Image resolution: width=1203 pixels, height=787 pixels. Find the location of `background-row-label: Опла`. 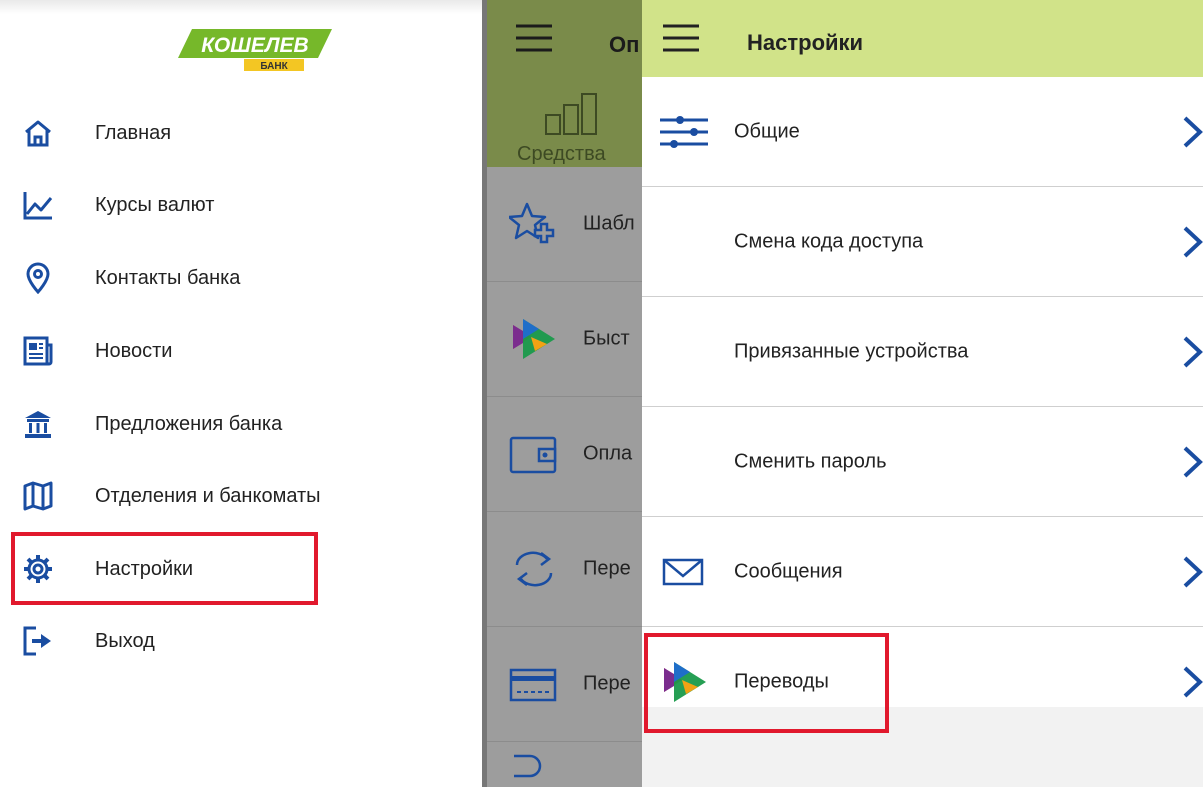

background-row-label: Опла is located at coordinates (608, 453).